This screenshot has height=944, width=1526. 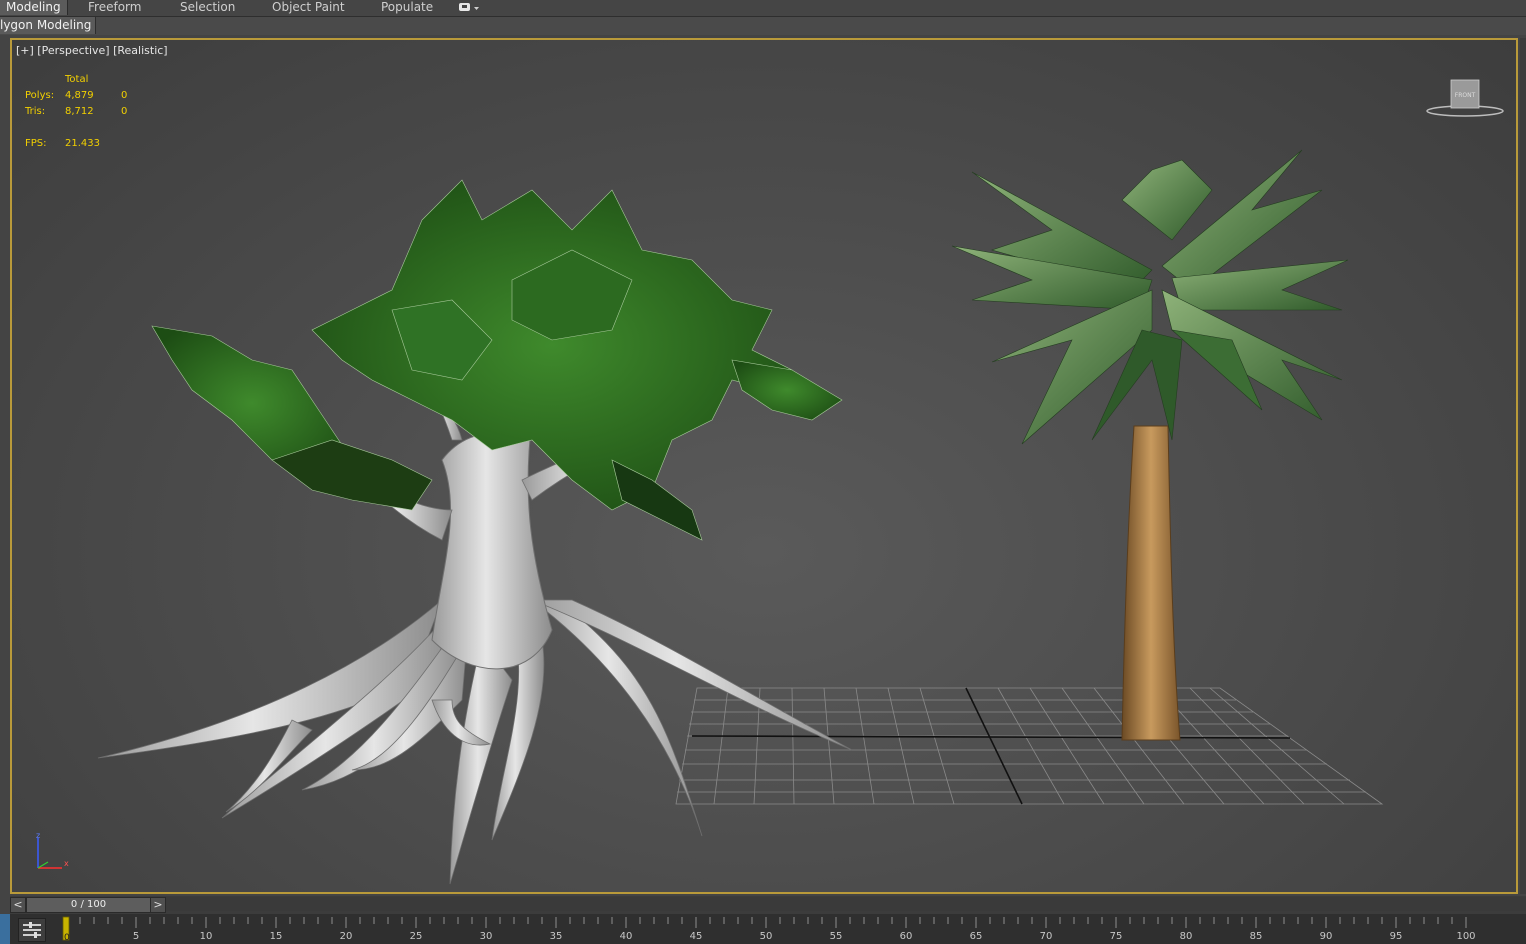 I want to click on stats-tris-total: 8,712, so click(x=79, y=111).